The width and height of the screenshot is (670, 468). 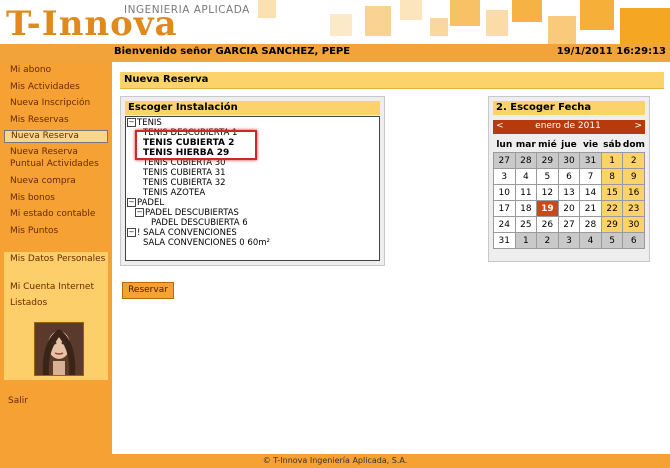 I want to click on calendar-day: 25, so click(x=526, y=224).